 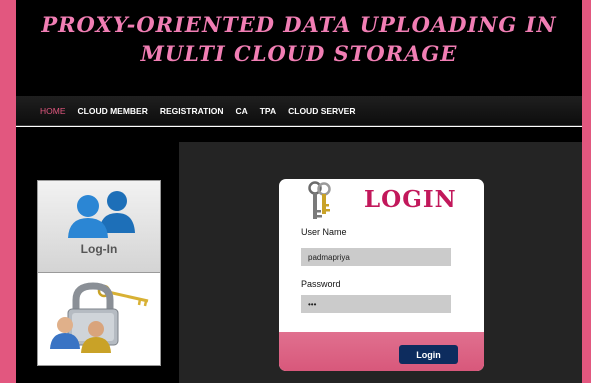 I want to click on sidebar-login-label: Log-In, so click(x=99, y=249).